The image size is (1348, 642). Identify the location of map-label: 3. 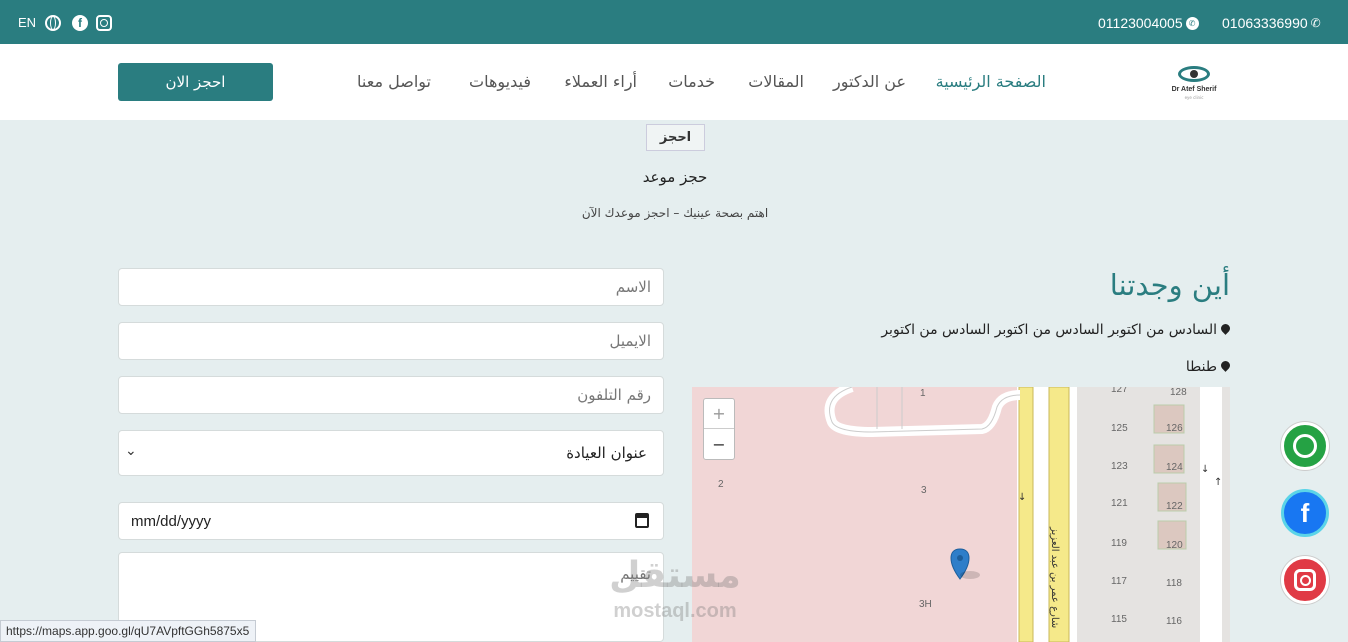
(924, 490).